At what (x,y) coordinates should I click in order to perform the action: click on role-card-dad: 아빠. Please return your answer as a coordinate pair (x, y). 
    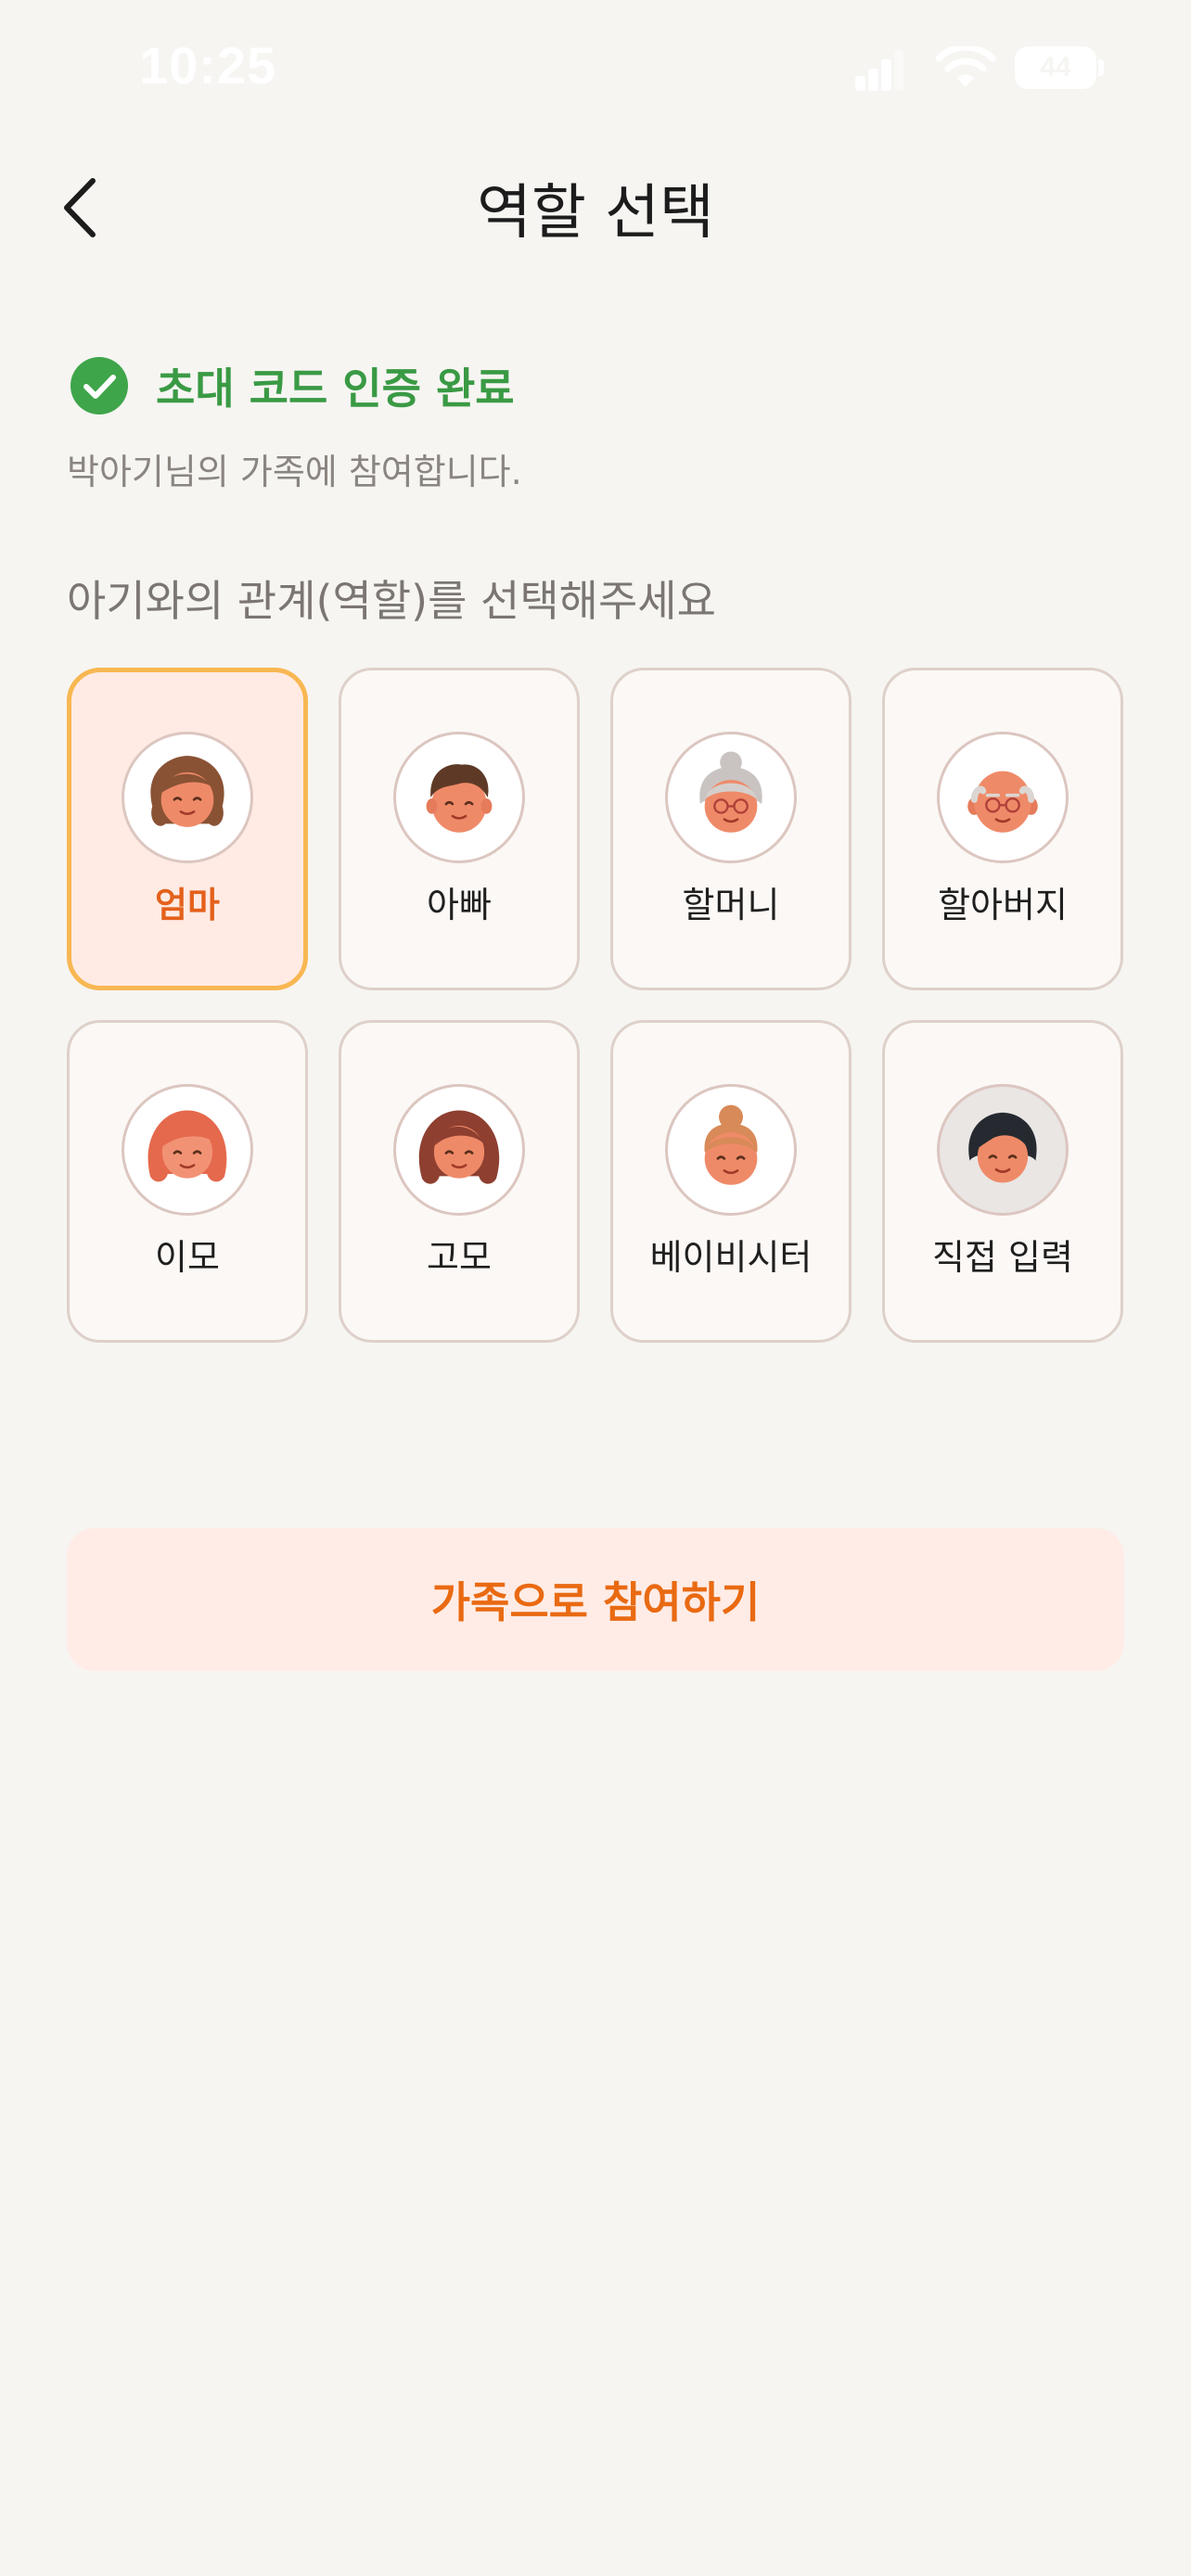
    Looking at the image, I should click on (459, 829).